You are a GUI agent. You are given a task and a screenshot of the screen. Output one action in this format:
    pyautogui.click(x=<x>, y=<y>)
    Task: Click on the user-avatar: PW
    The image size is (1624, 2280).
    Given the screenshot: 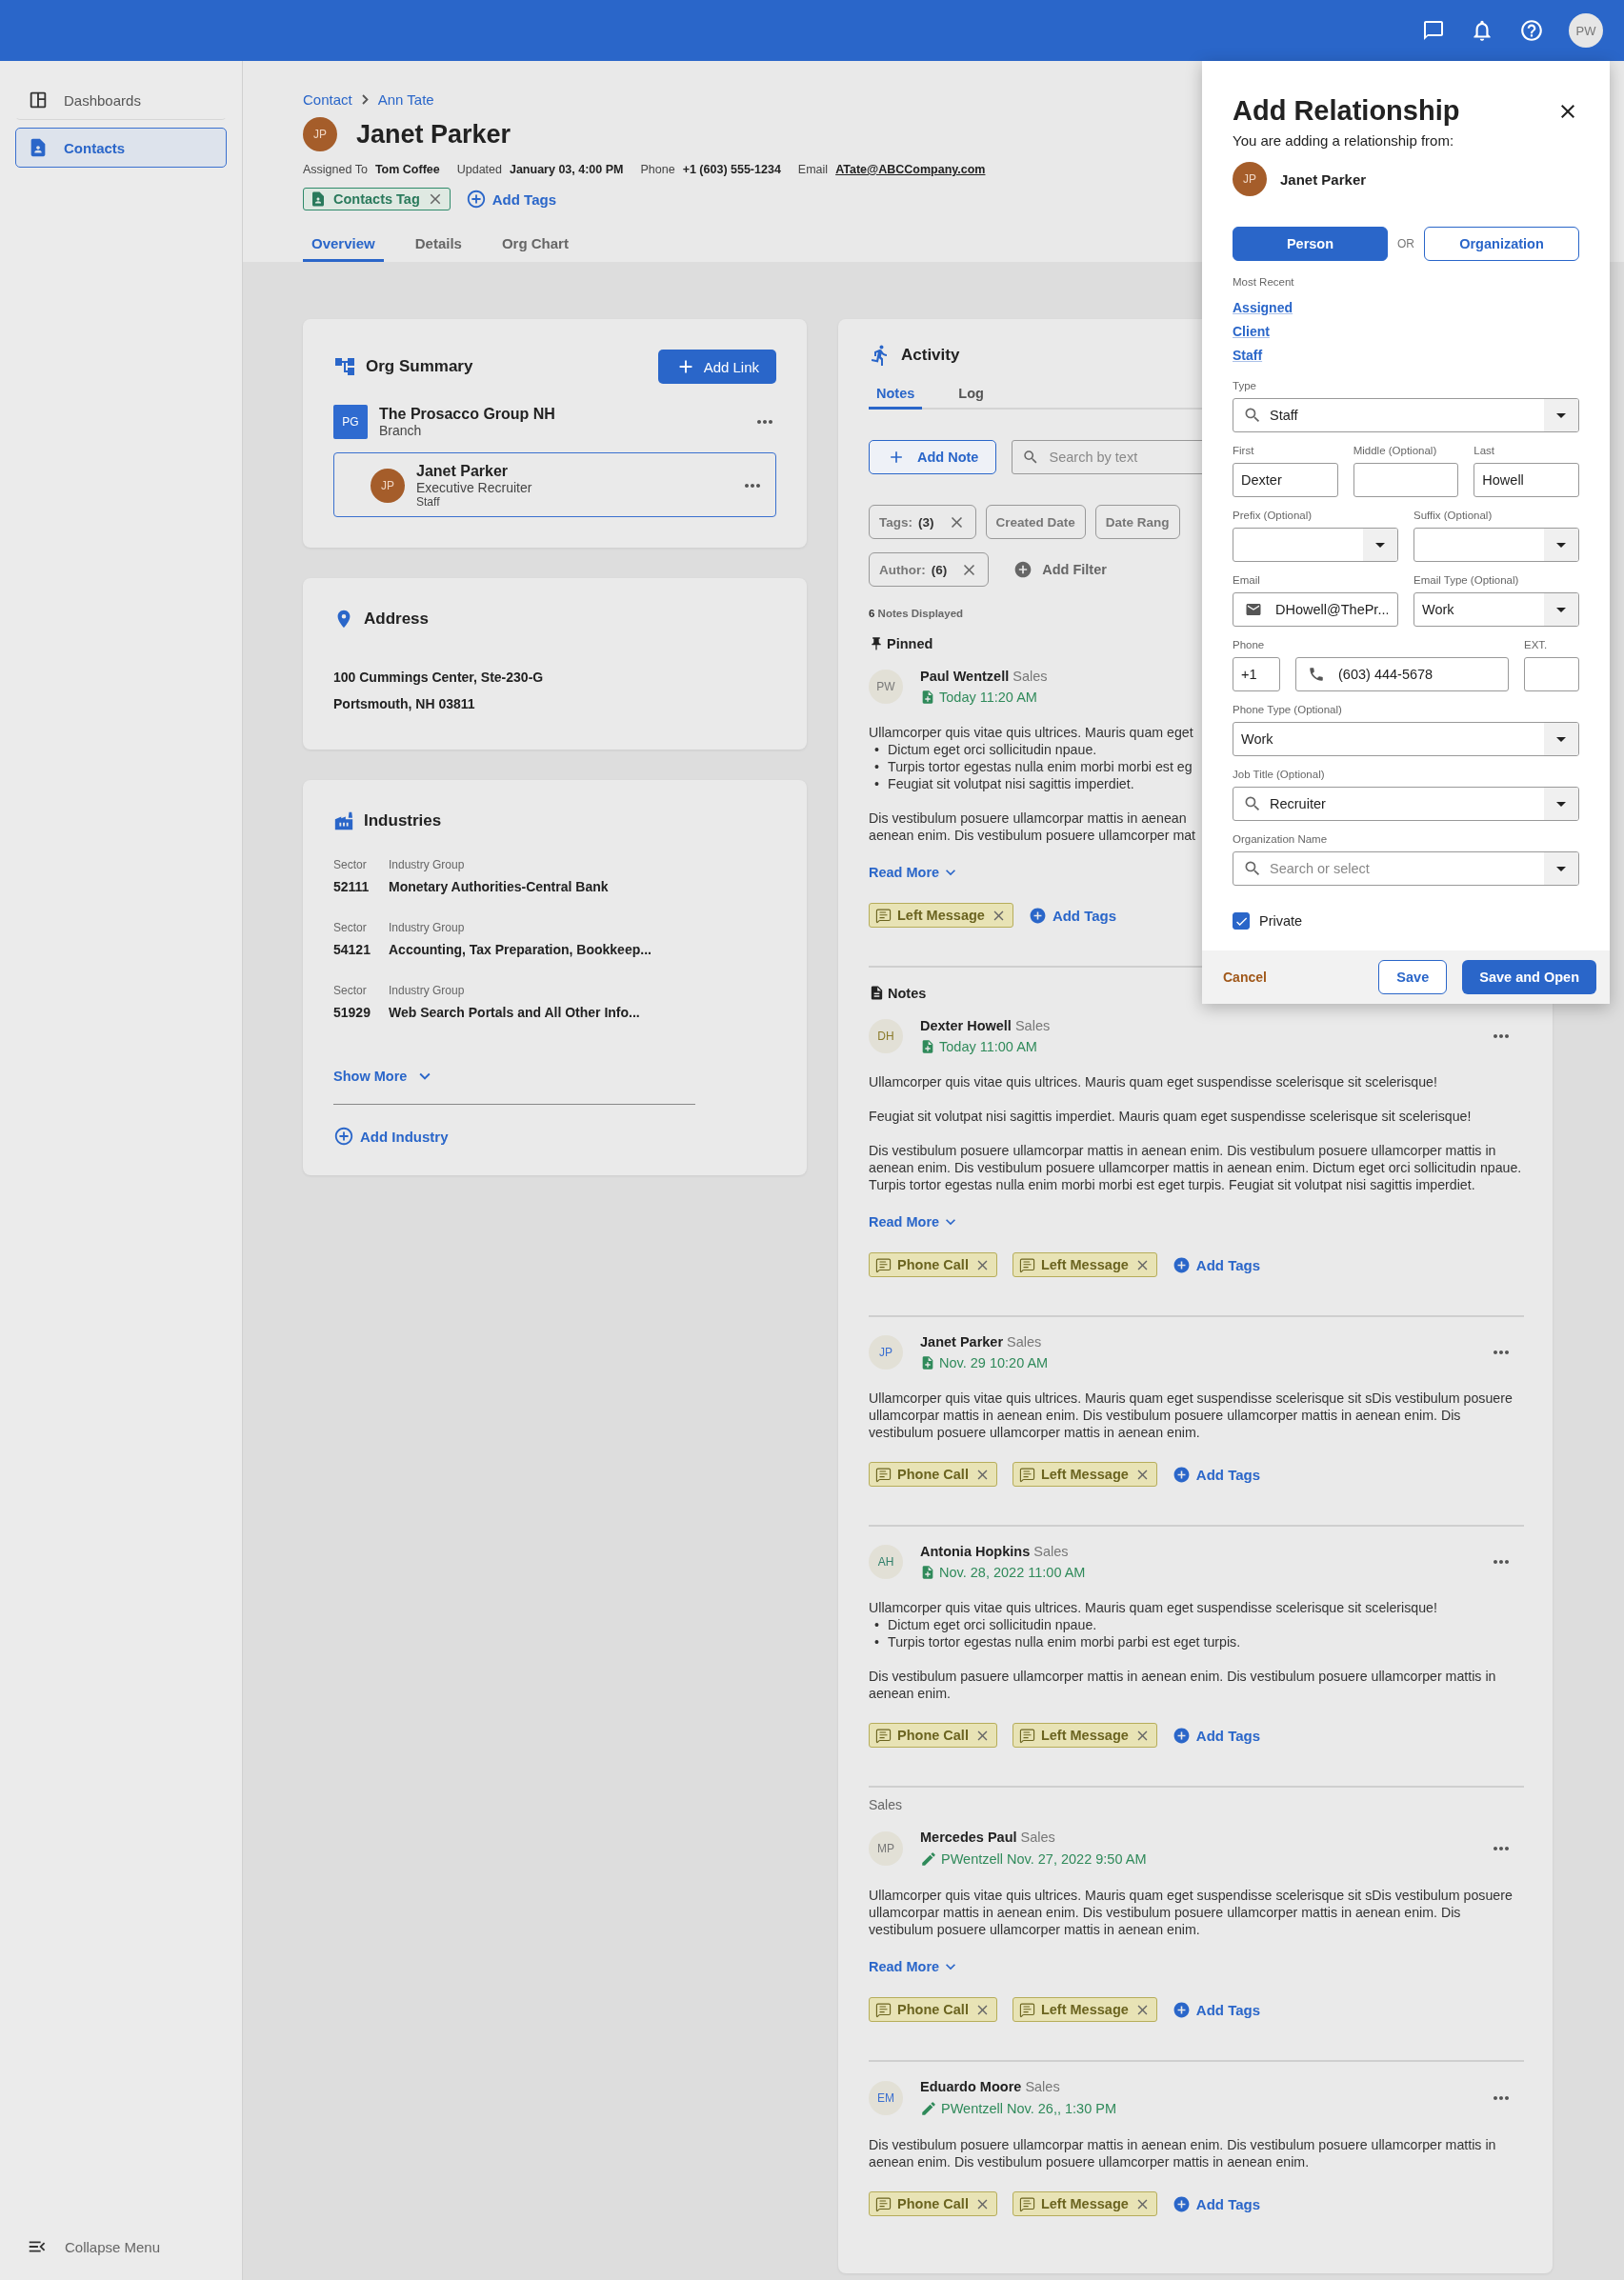 What is the action you would take?
    pyautogui.click(x=1586, y=30)
    